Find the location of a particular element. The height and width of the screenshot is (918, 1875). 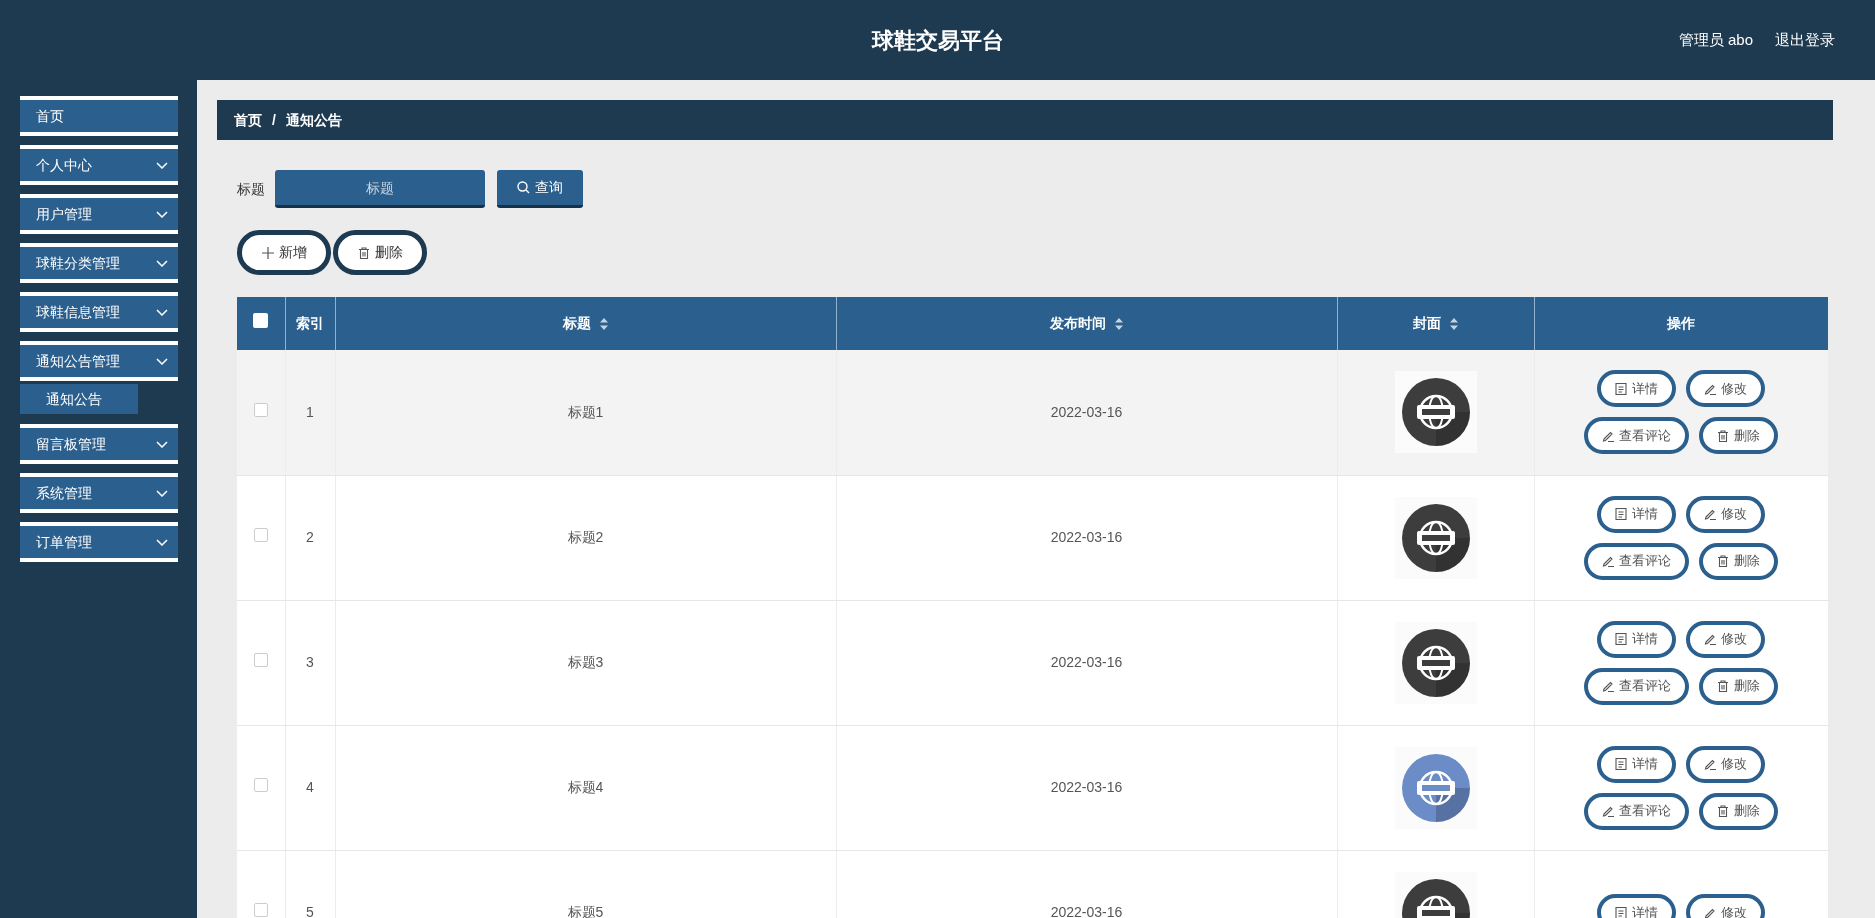

sidebar-item: 球鞋分类管理 is located at coordinates (99, 263).